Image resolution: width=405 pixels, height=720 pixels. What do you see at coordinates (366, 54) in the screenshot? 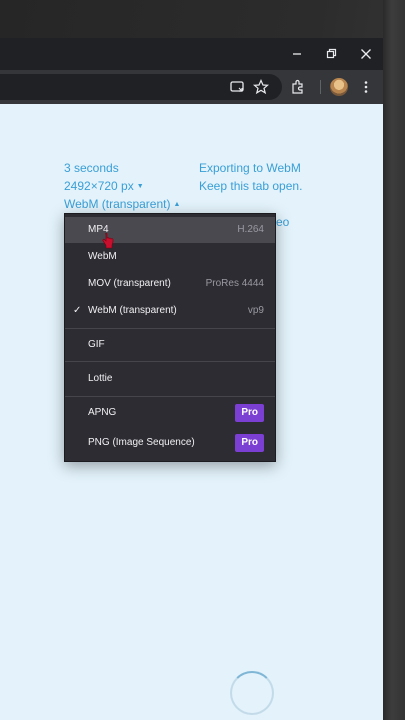
I see `close-icon` at bounding box center [366, 54].